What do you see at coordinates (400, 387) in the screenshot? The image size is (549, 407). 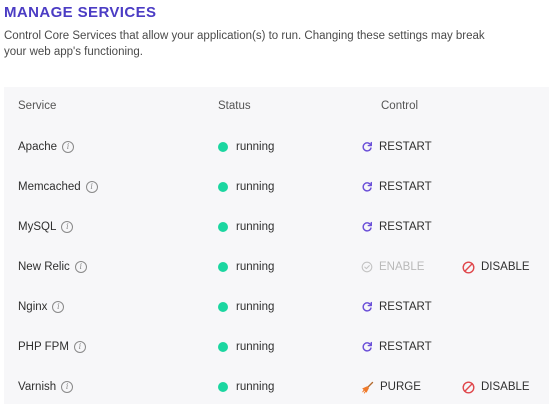 I see `action-label: PURGE` at bounding box center [400, 387].